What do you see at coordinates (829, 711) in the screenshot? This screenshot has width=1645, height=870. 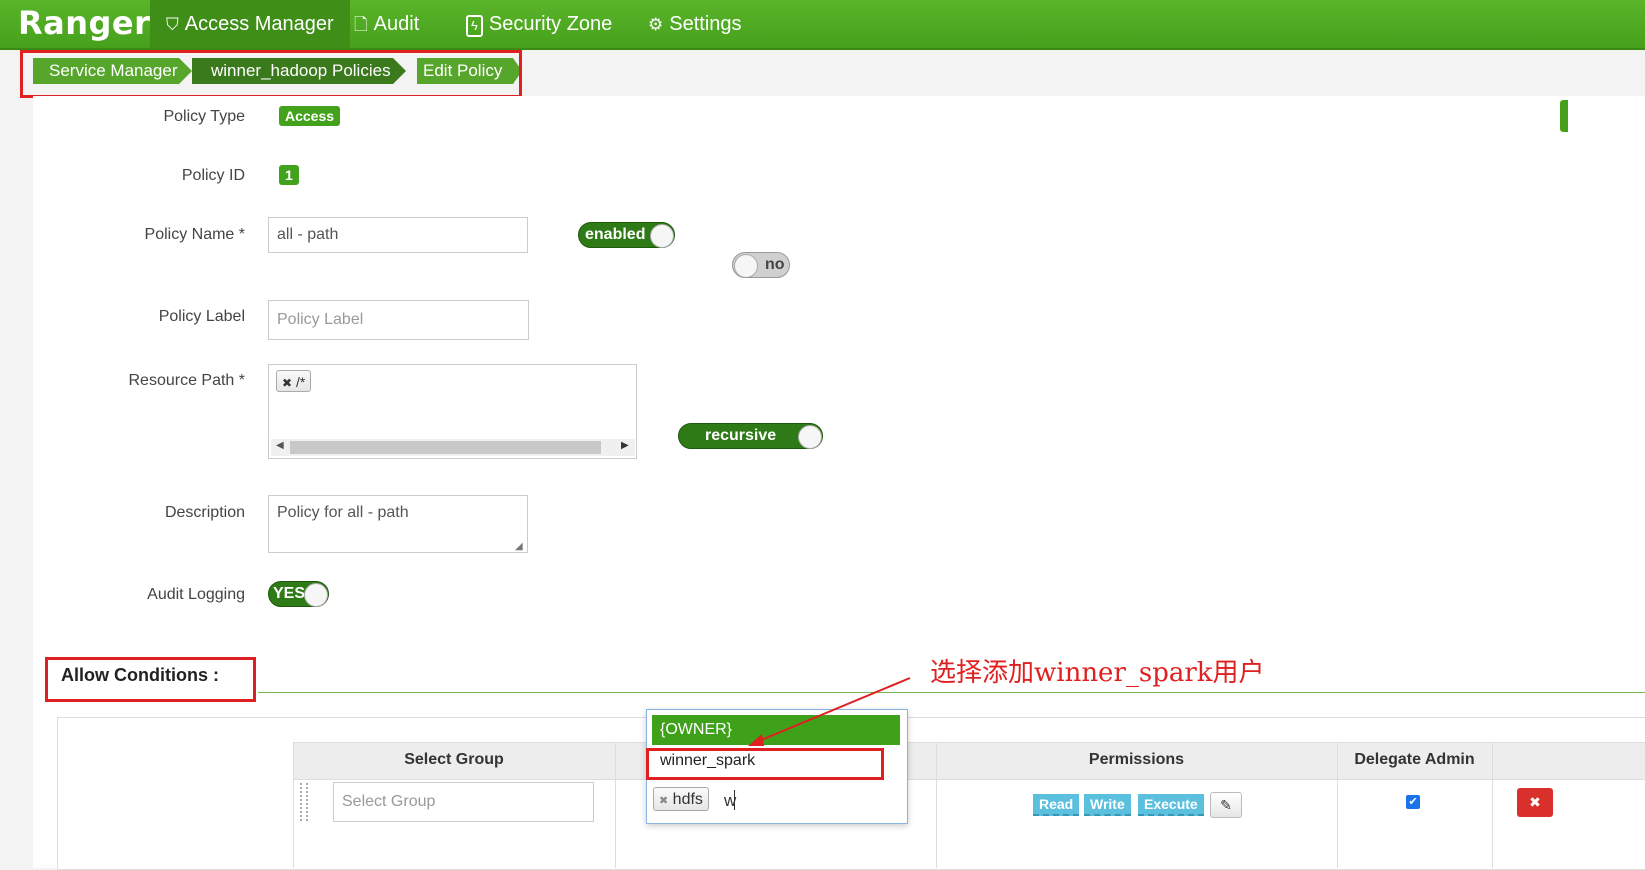 I see `annotation-arrow-icon` at bounding box center [829, 711].